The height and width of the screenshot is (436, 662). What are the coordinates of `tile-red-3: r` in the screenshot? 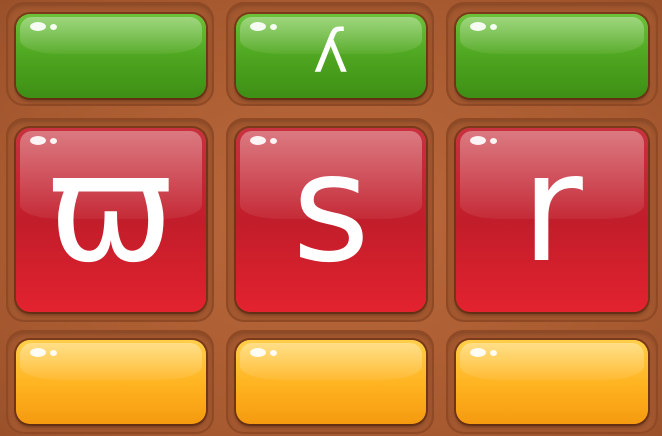 It's located at (552, 220).